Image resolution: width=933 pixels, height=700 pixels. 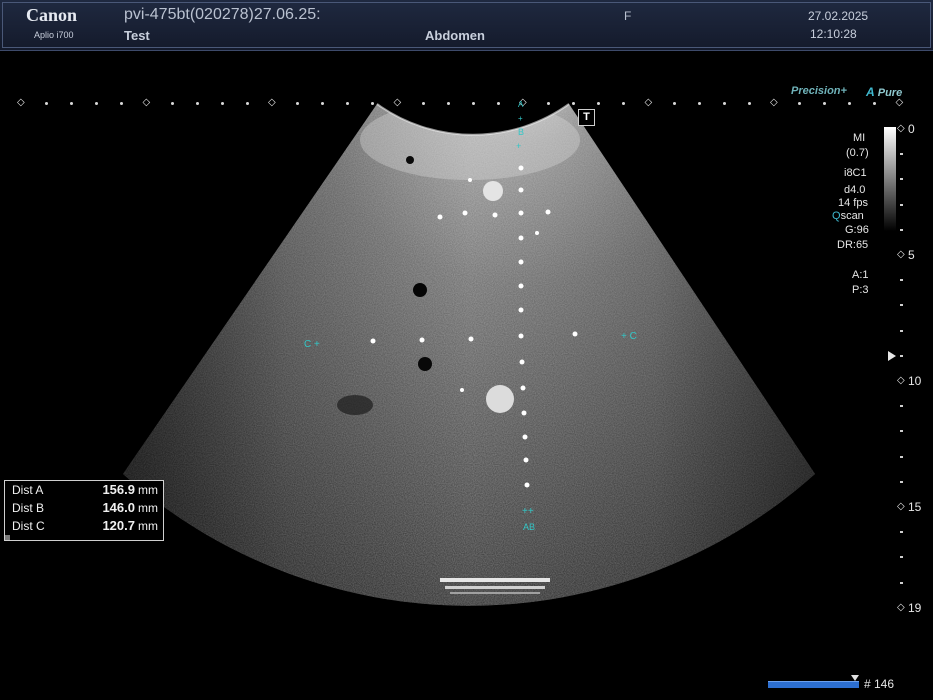 I want to click on measurement-table-handle, so click(x=7, y=537).